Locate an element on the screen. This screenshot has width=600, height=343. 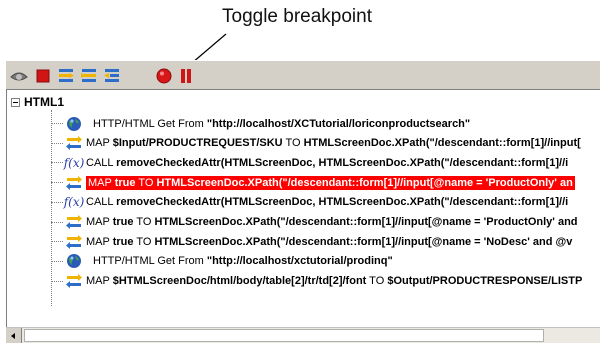
tree-root: HTML1 is located at coordinates (37, 102).